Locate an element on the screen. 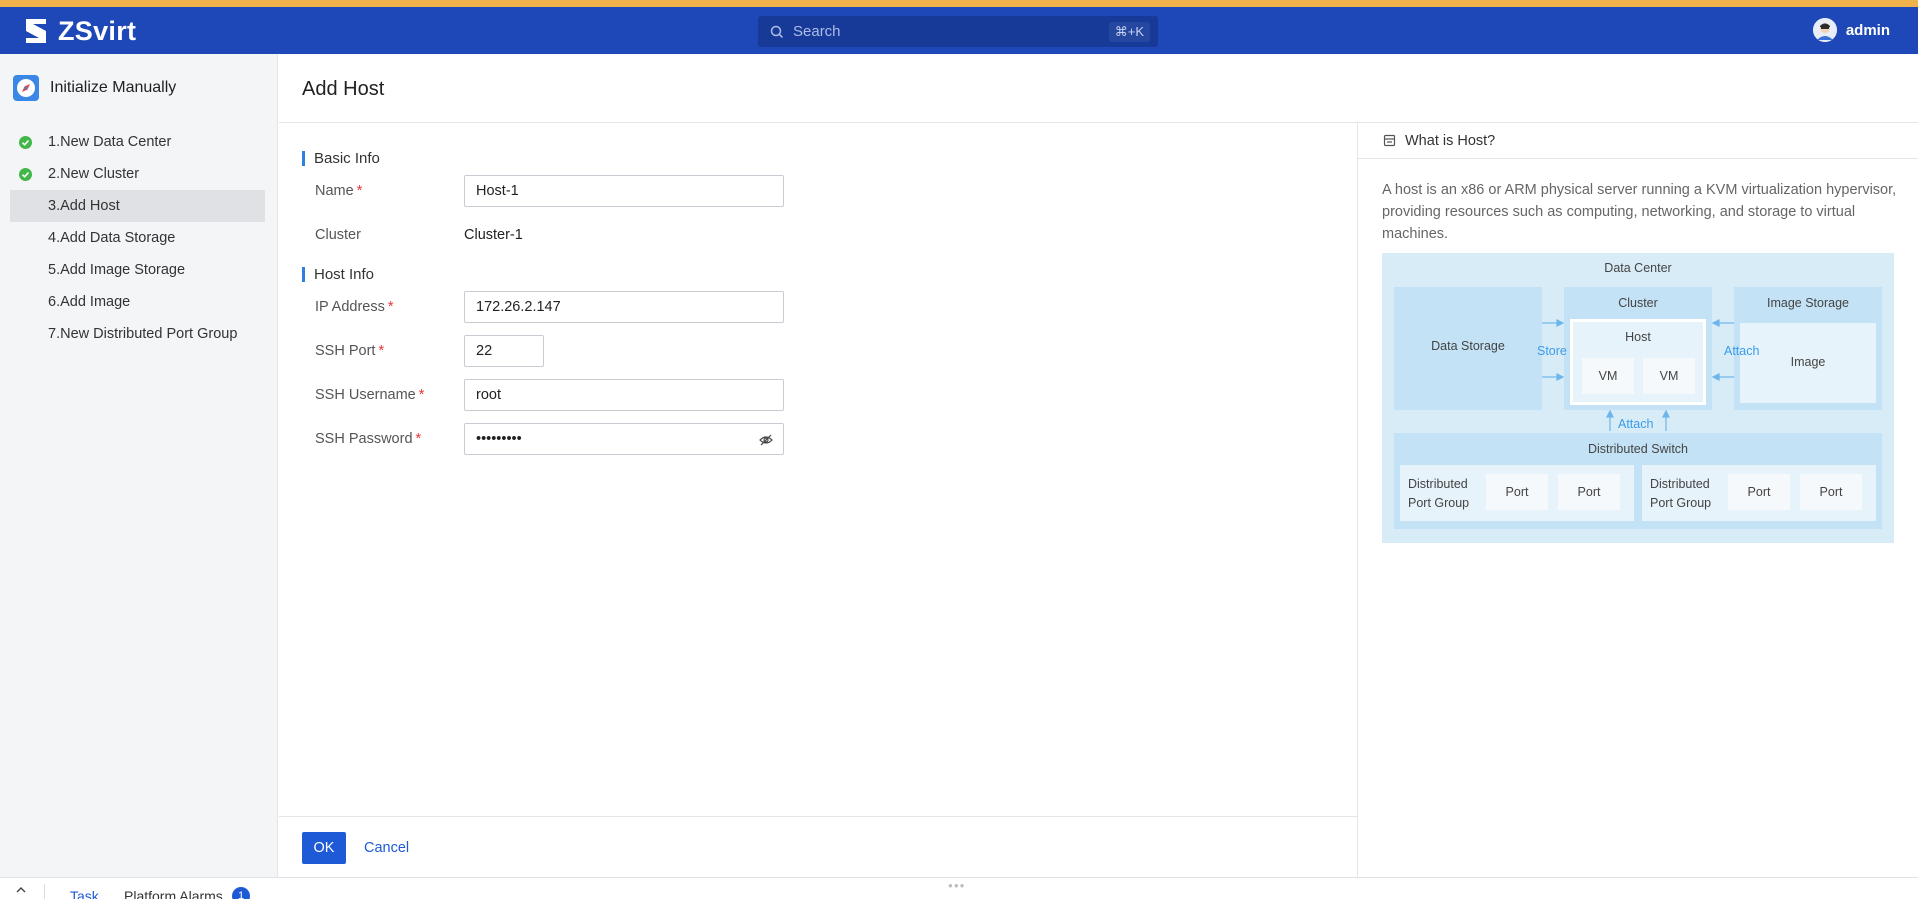 Image resolution: width=1918 pixels, height=899 pixels. ssh-port-row: SSH Port * 22 is located at coordinates (702, 351).